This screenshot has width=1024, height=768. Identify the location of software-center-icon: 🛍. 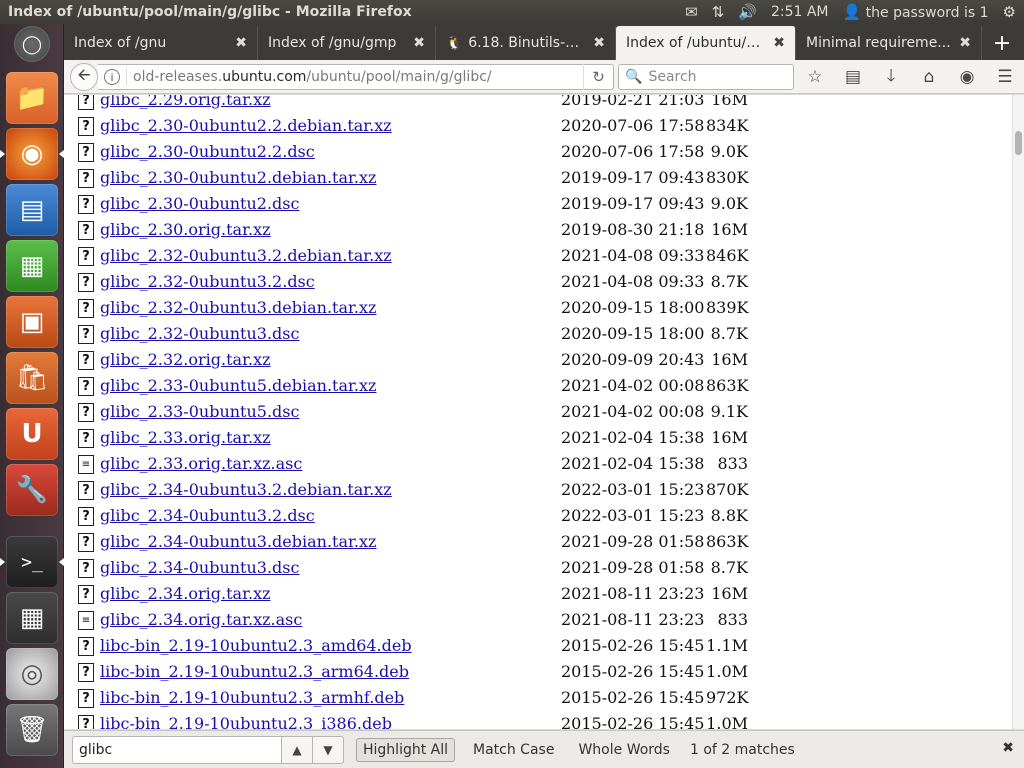
(32, 378).